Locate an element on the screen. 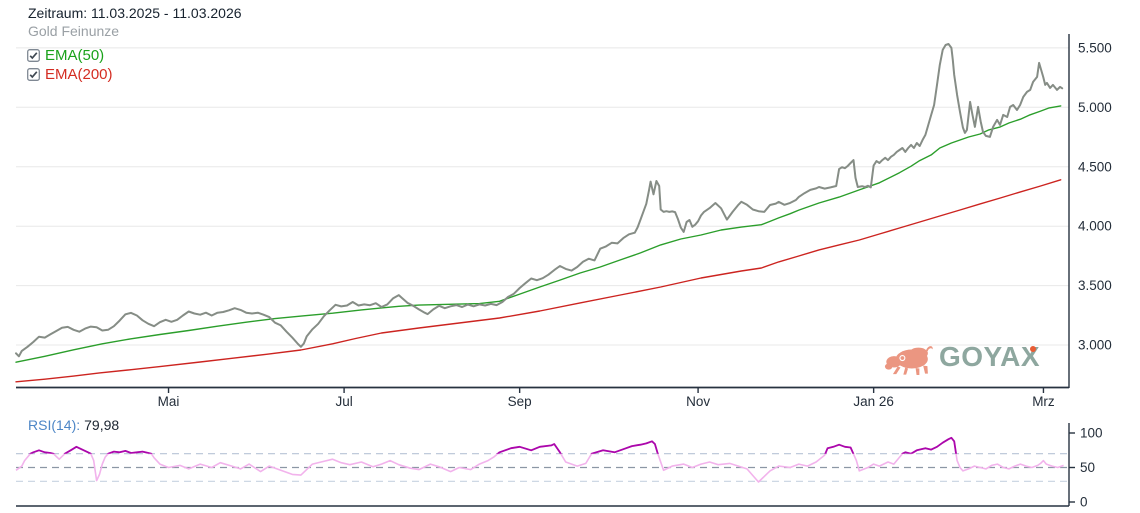 This screenshot has width=1140, height=513. rsi-readout: RSI(14): 79,98 is located at coordinates (73, 425).